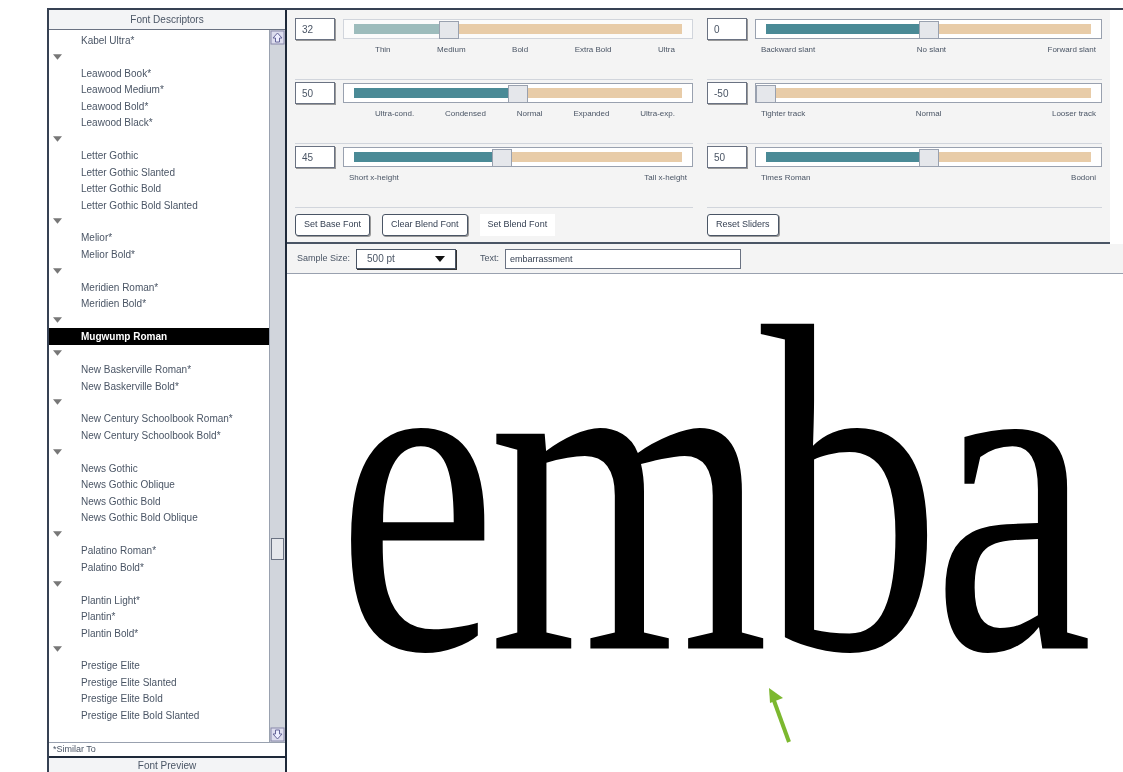 This screenshot has width=1123, height=772. Describe the element at coordinates (159, 386) in the screenshot. I see `font-list-item: New Baskerville Bold*` at that location.